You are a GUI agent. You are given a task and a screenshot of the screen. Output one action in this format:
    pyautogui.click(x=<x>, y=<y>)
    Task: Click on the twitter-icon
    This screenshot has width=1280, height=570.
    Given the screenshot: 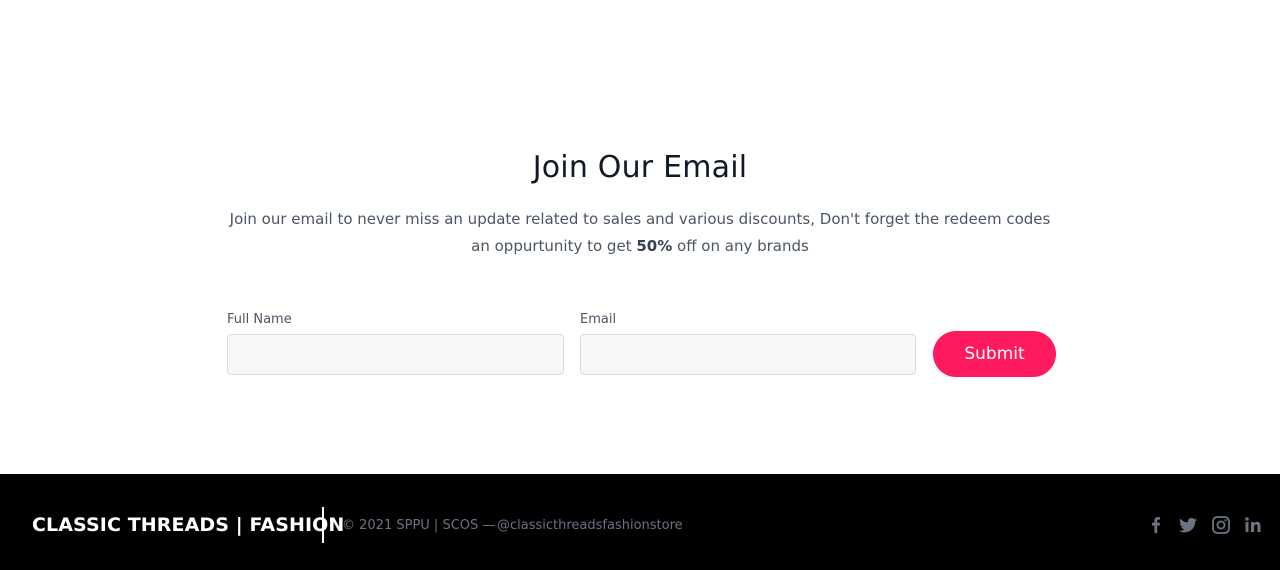 What is the action you would take?
    pyautogui.click(x=1188, y=525)
    